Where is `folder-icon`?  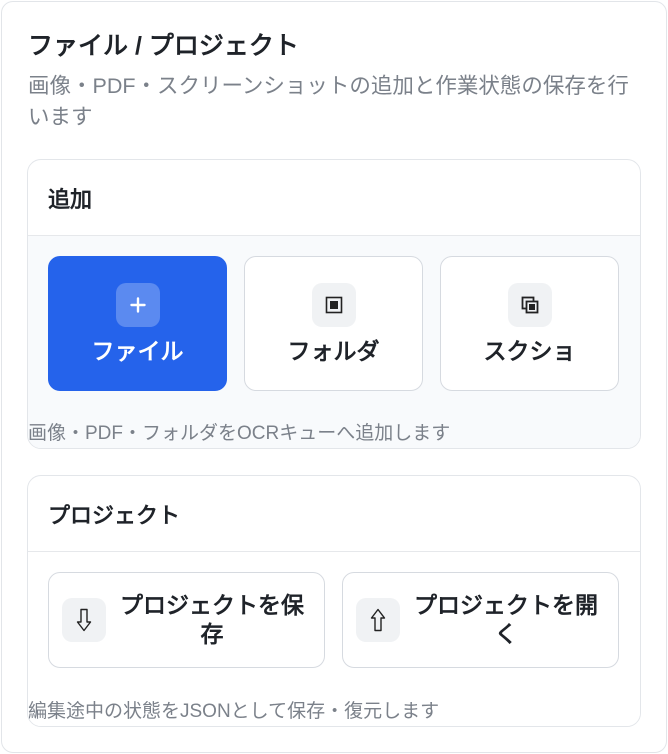
folder-icon is located at coordinates (333, 304).